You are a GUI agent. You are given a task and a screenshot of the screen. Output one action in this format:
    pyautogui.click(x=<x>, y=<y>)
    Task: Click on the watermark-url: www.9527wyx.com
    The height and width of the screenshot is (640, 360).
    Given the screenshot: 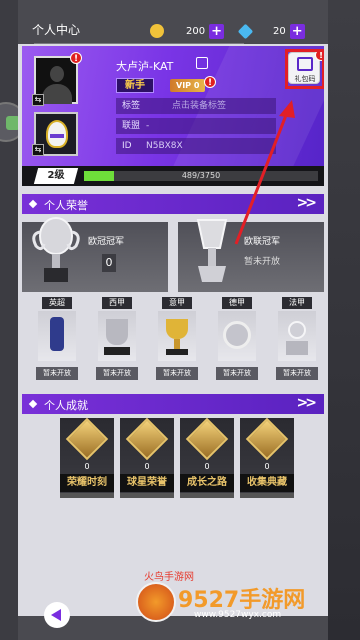 What is the action you would take?
    pyautogui.click(x=238, y=615)
    